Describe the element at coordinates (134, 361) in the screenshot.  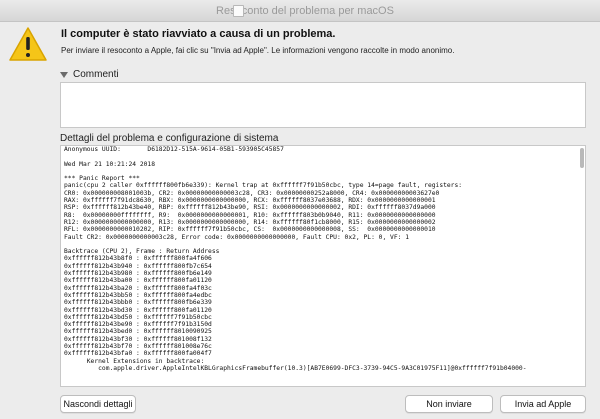
I see `report-line: Kernel Extensions in backtrace:` at that location.